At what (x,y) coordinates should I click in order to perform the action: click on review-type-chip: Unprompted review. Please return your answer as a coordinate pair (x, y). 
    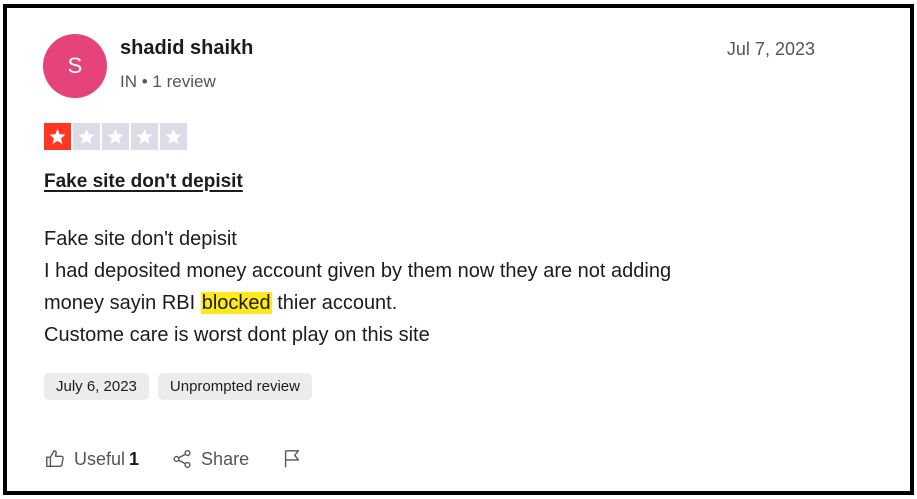
    Looking at the image, I should click on (234, 386).